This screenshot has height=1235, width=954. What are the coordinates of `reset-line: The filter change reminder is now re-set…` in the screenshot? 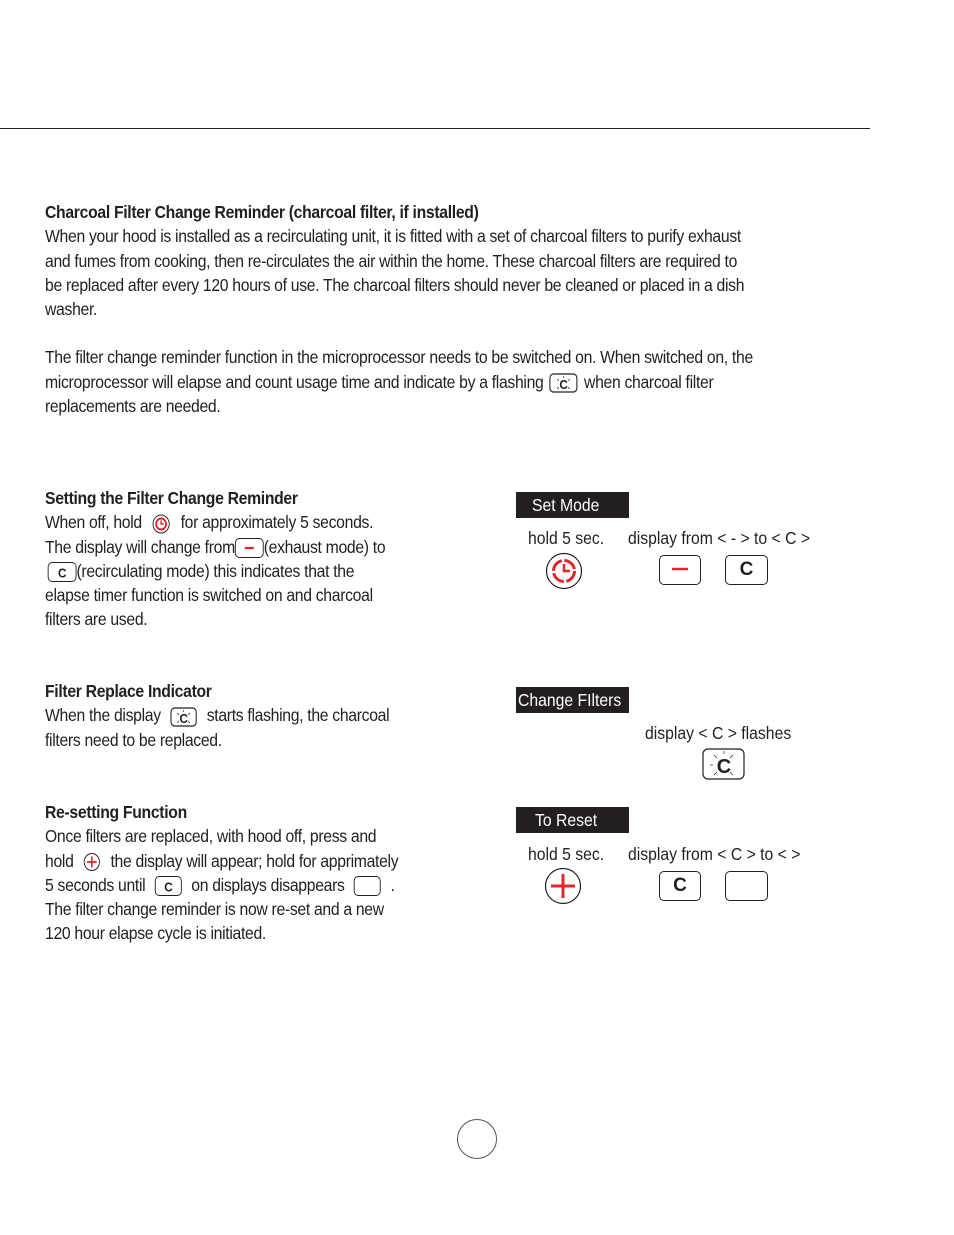 It's located at (214, 909).